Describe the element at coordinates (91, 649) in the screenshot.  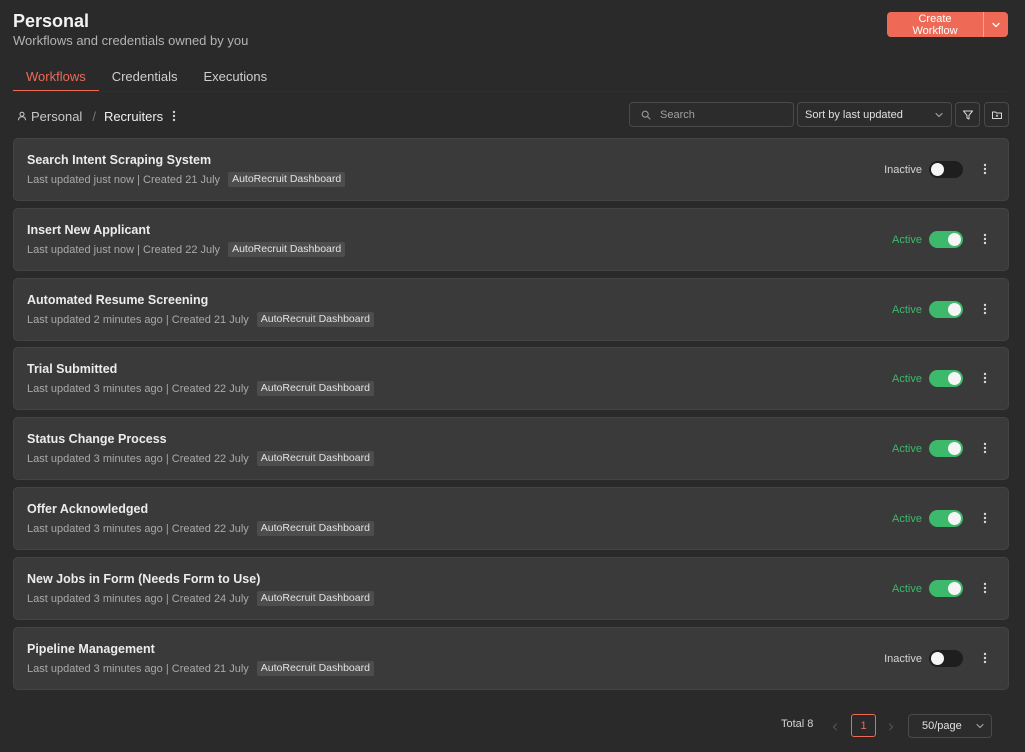
I see `workflow-name: Pipeline Management` at that location.